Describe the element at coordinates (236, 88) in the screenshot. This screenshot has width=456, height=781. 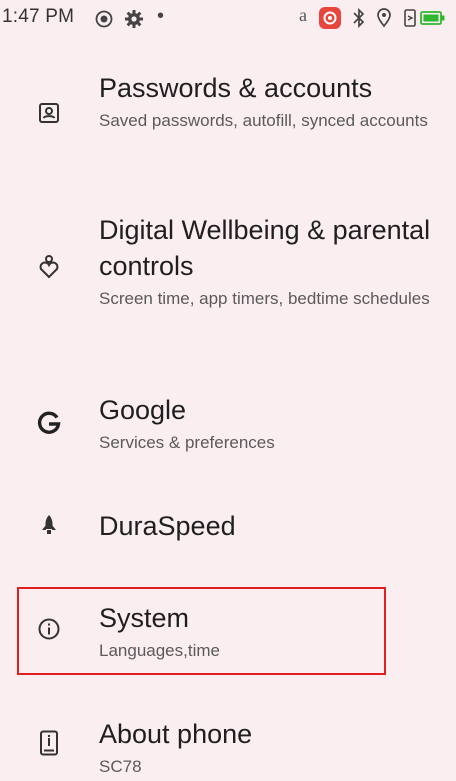
I see `settings-item-title: Passwords & accounts` at that location.